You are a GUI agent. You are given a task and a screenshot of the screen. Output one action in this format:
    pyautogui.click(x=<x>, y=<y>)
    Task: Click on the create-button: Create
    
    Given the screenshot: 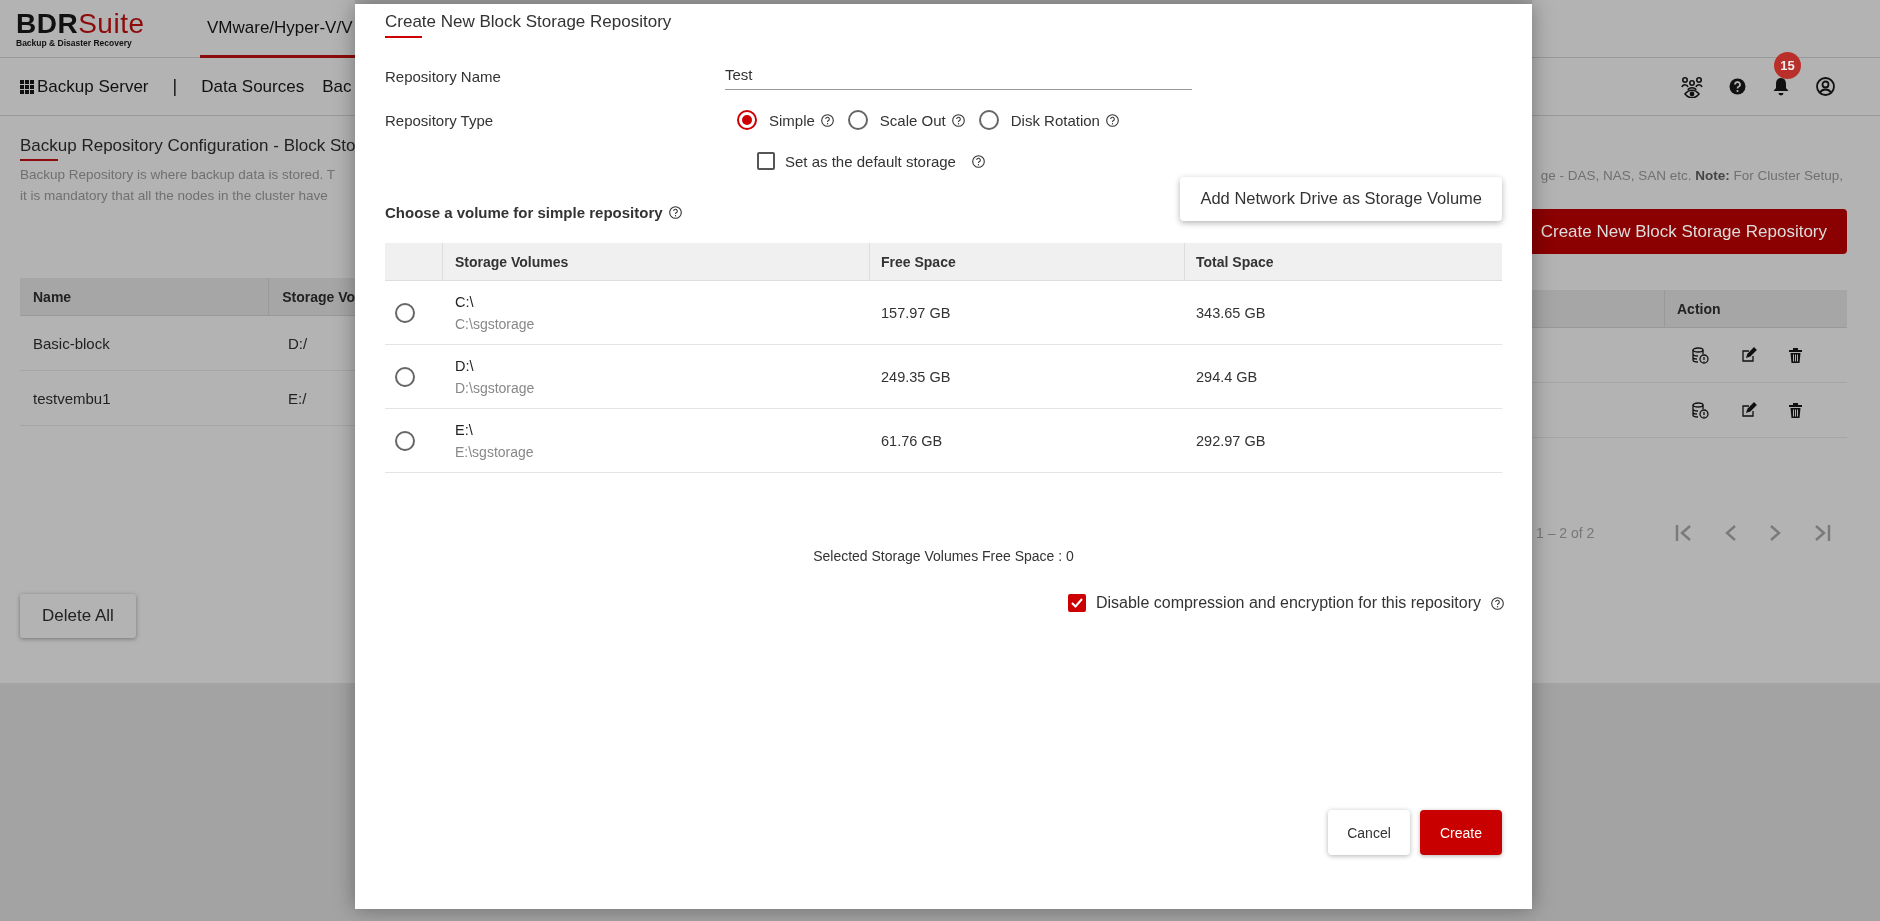 What is the action you would take?
    pyautogui.click(x=1461, y=832)
    